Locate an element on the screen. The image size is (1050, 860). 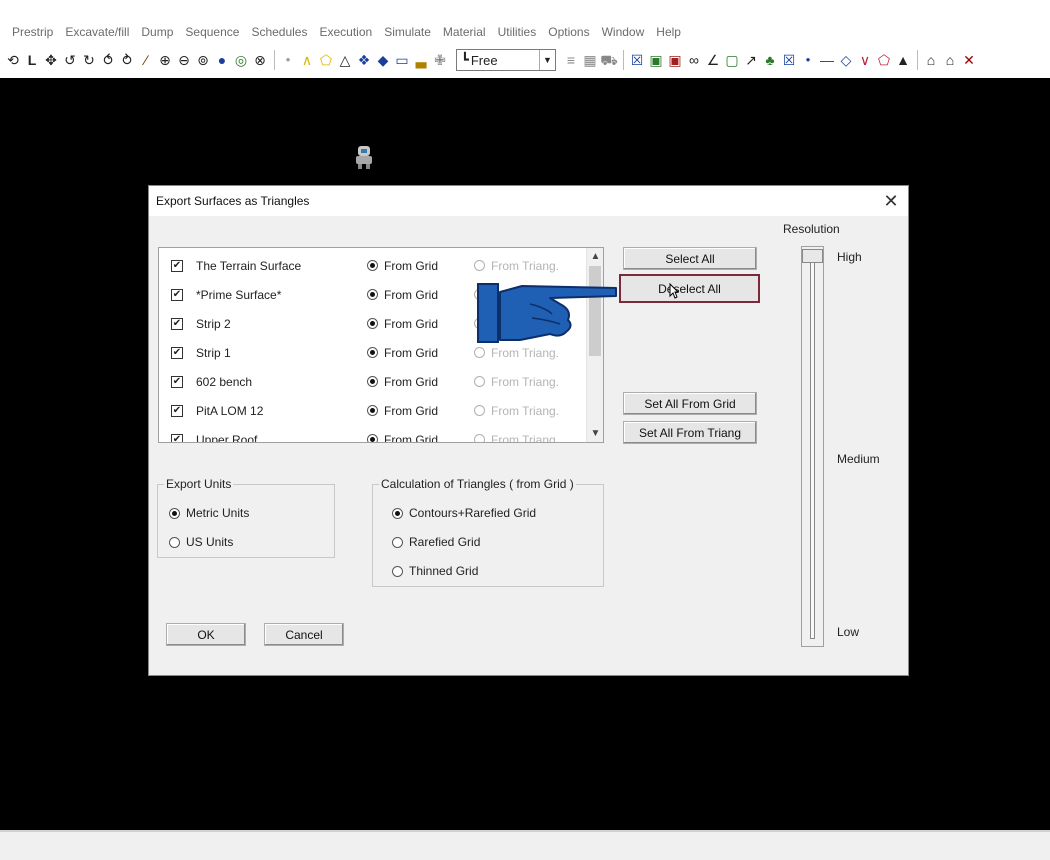
zoom-window-icon: ⊚ is located at coordinates (203, 60).